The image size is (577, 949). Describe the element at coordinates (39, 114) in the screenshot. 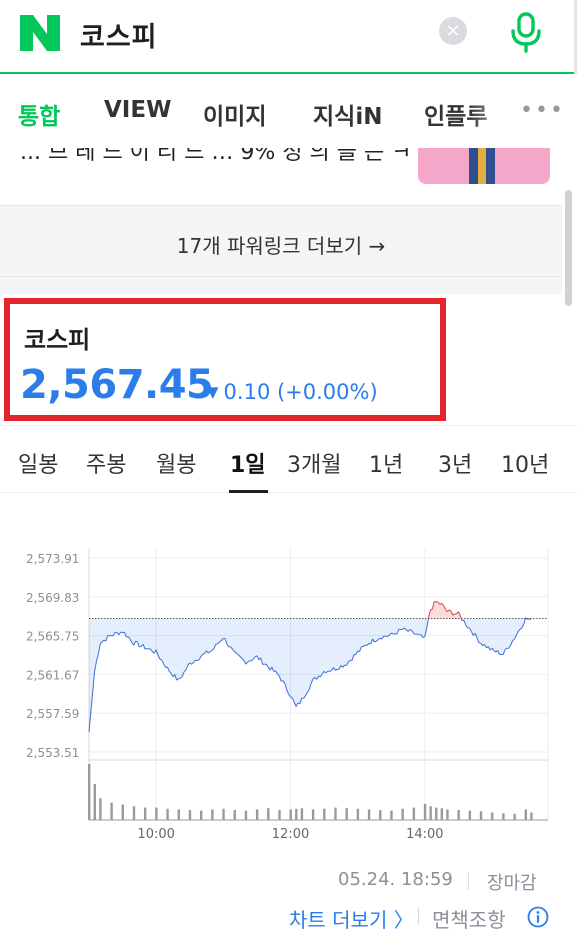

I see `tab-integrated: 통합` at that location.